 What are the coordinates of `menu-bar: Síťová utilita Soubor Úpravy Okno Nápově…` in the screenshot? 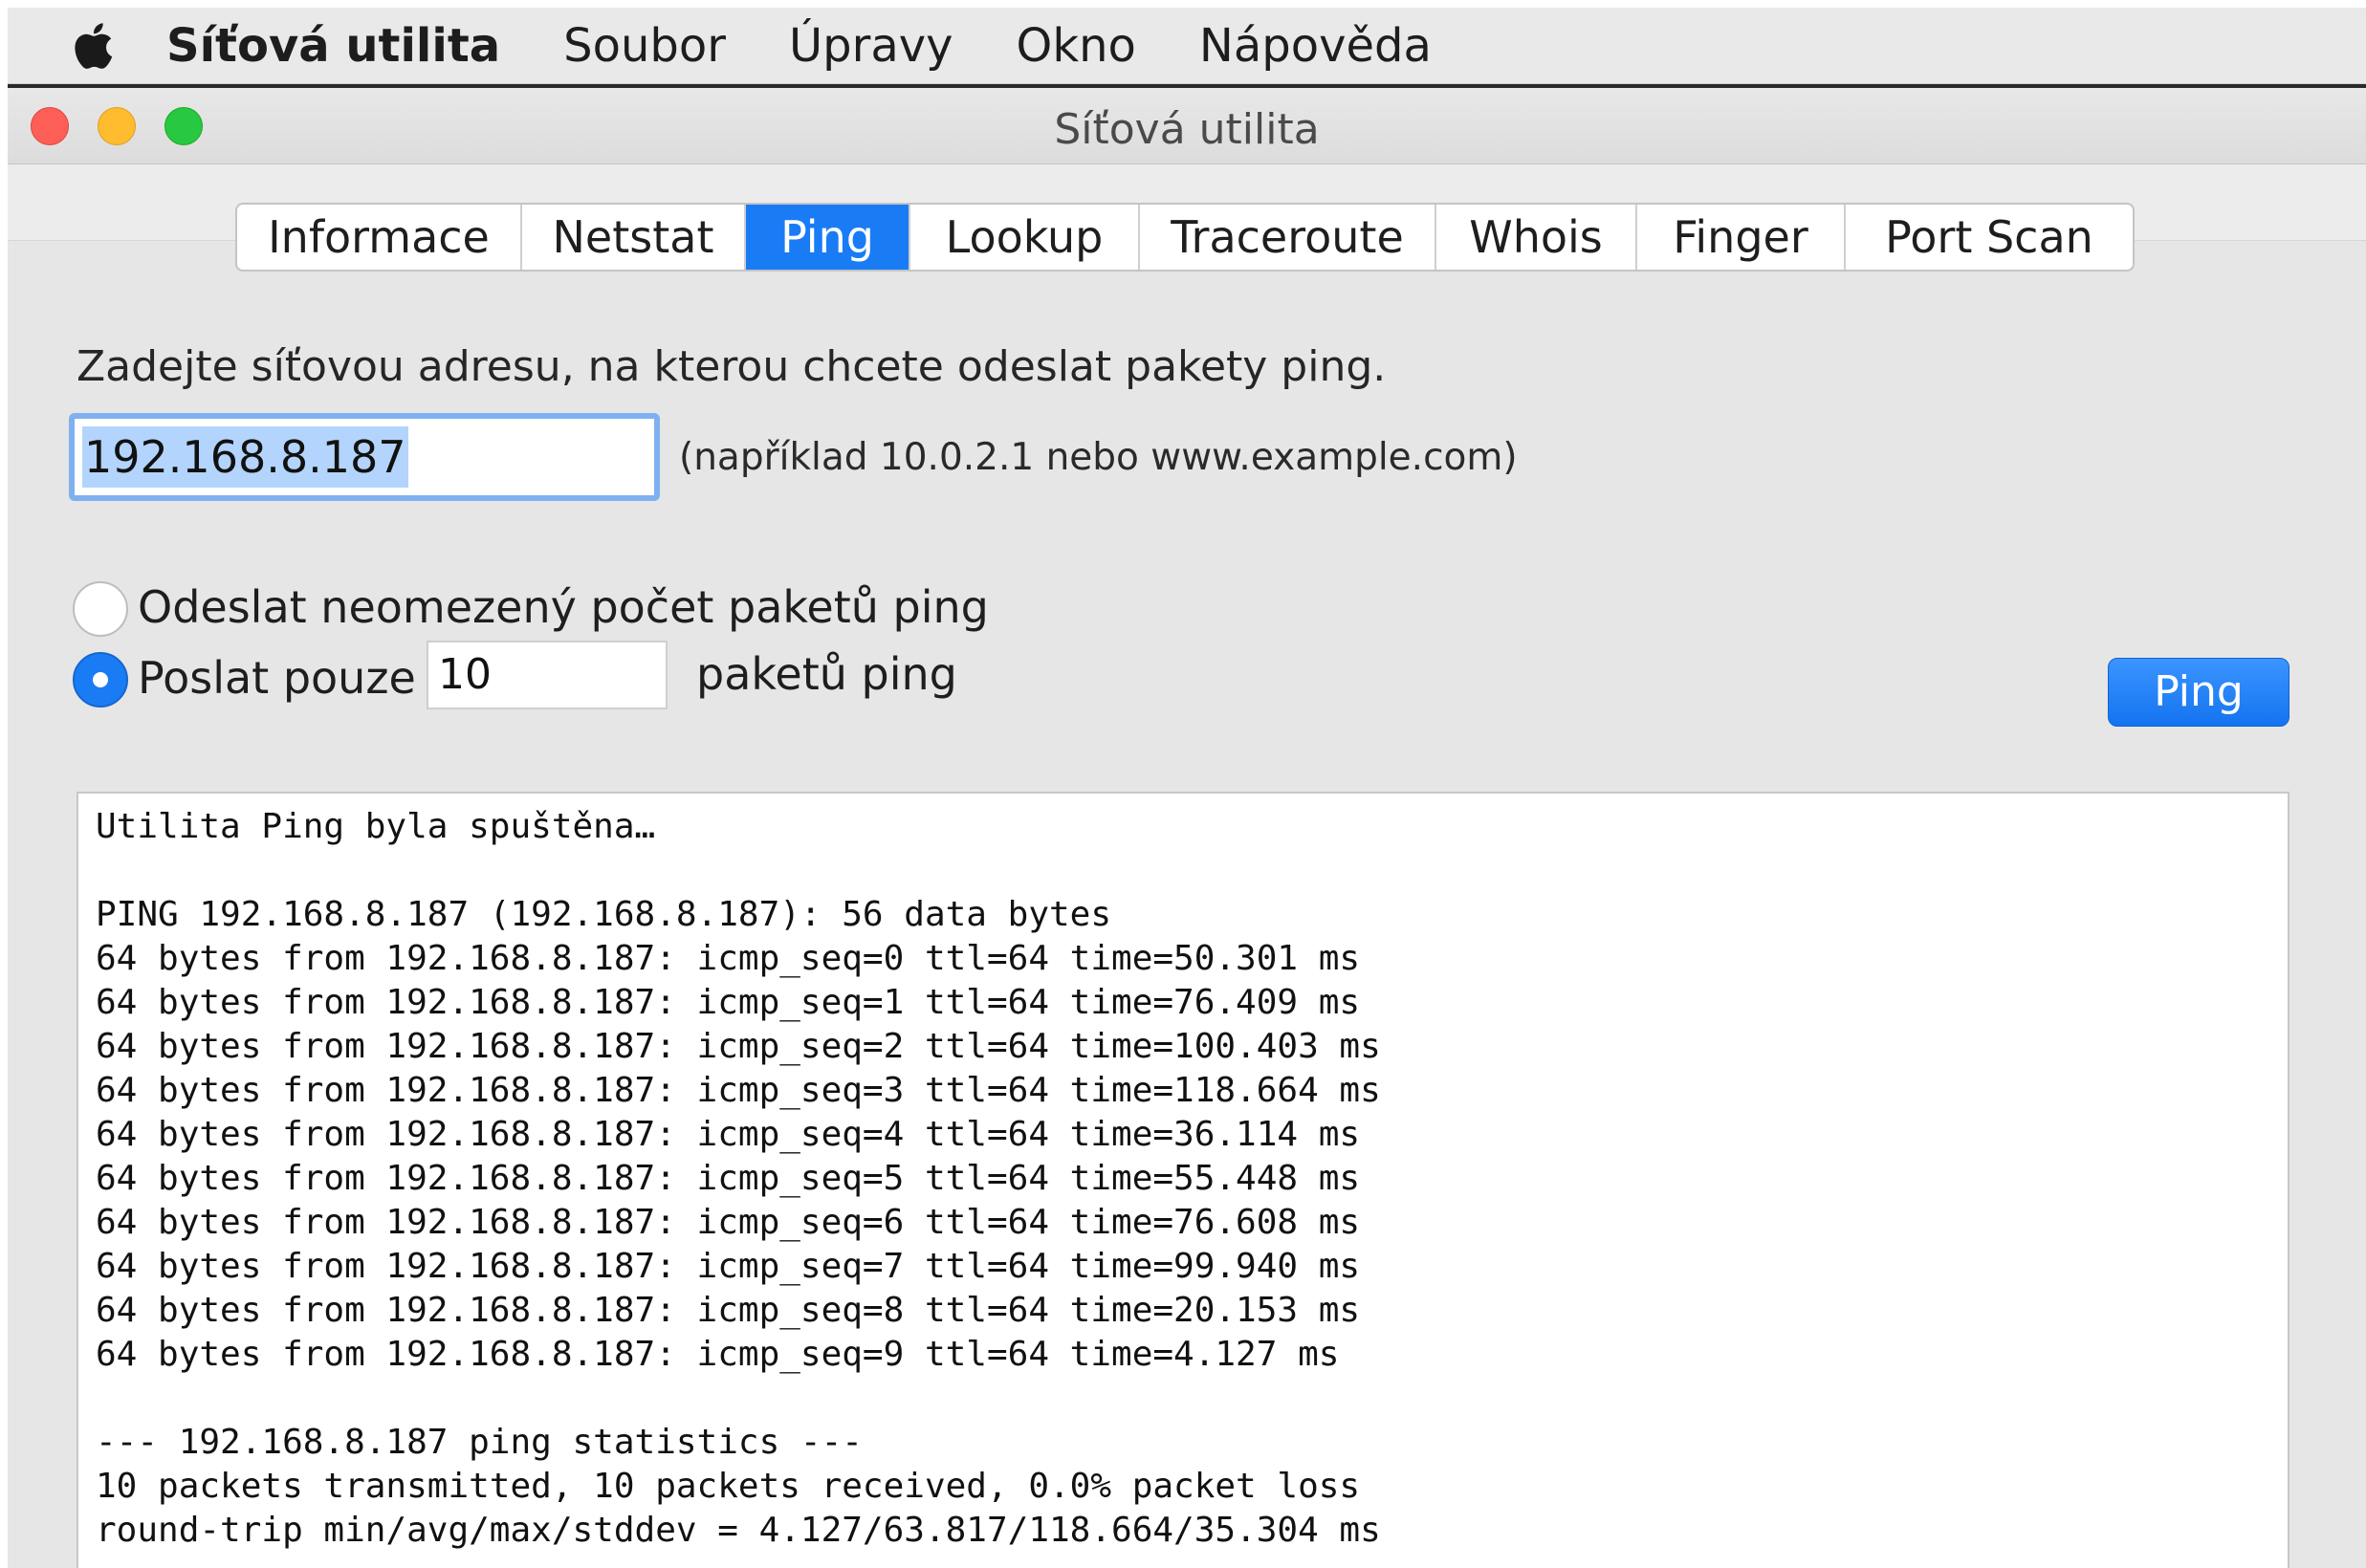 It's located at (1187, 46).